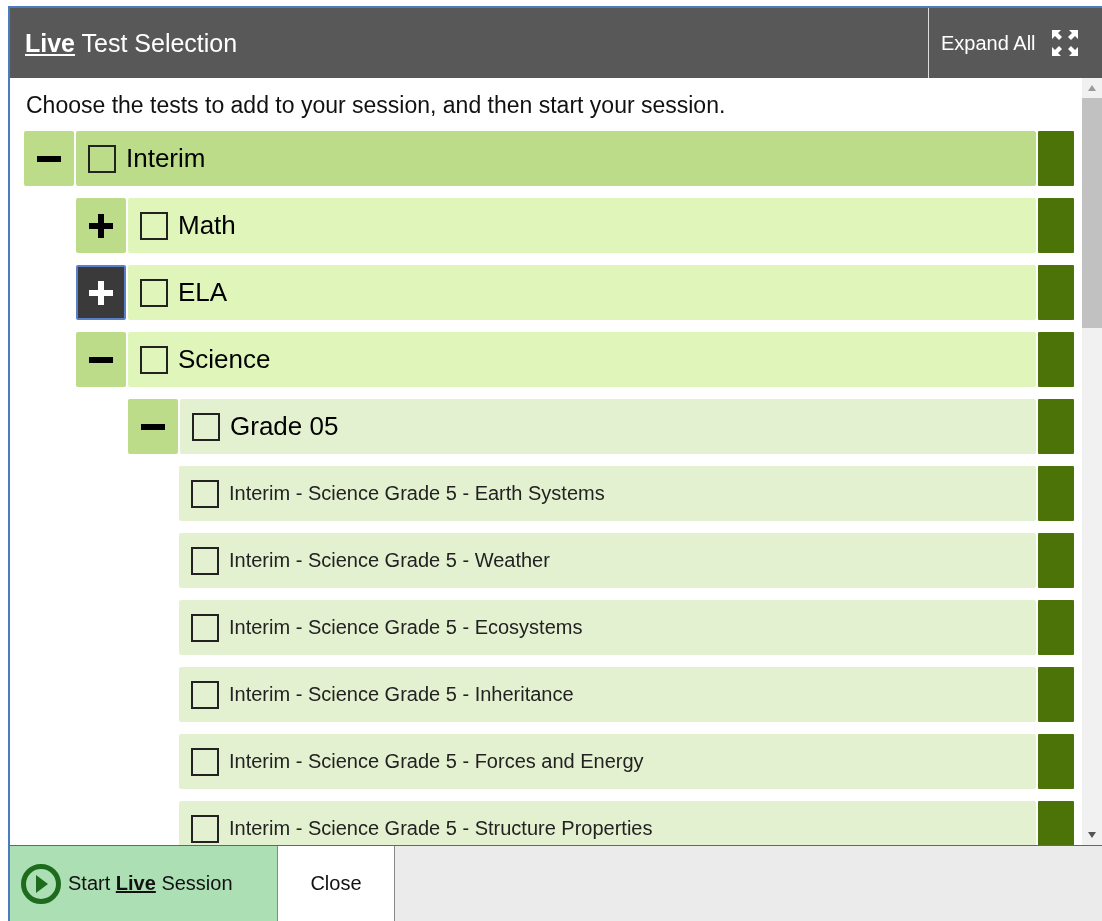  What do you see at coordinates (436, 761) in the screenshot?
I see `test-name: Interim - Science Grade 5 - Forces and Energy` at bounding box center [436, 761].